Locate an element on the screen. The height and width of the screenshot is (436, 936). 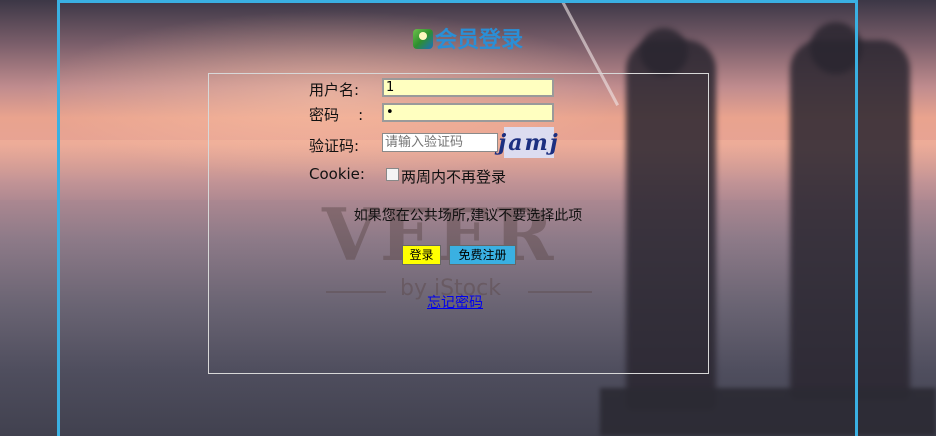
username-label: 用户名: is located at coordinates (334, 90).